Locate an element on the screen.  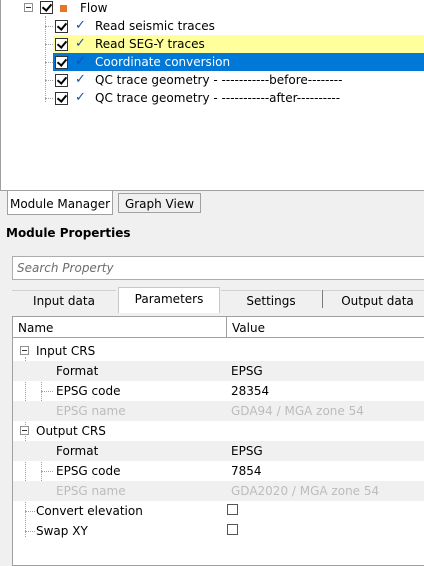
output-crs-collapse-toggle is located at coordinates (24, 430).